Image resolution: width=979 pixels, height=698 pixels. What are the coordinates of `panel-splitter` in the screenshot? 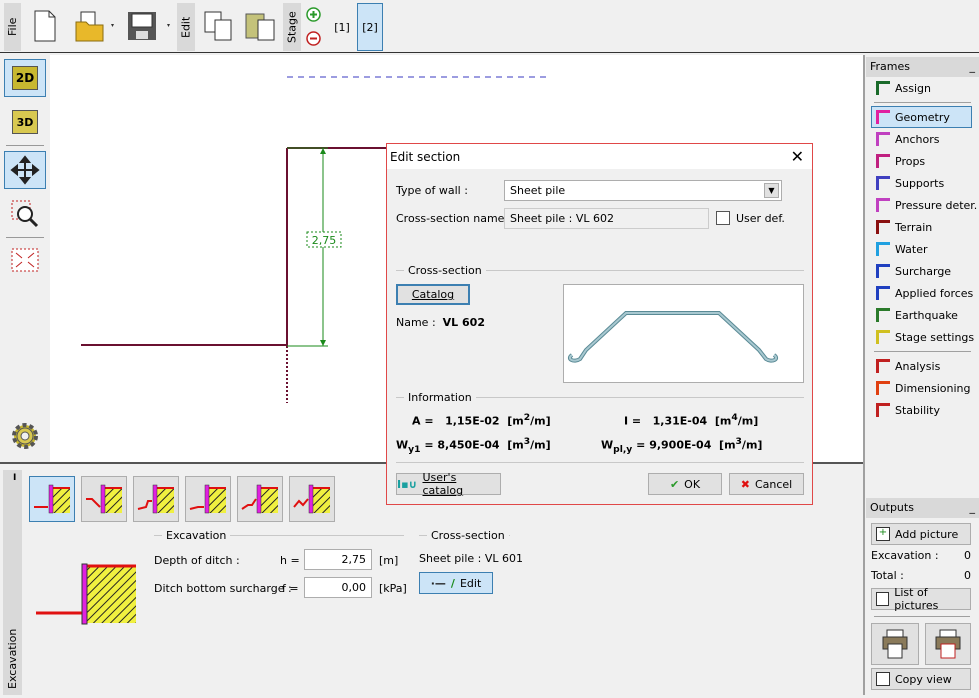 It's located at (864, 375).